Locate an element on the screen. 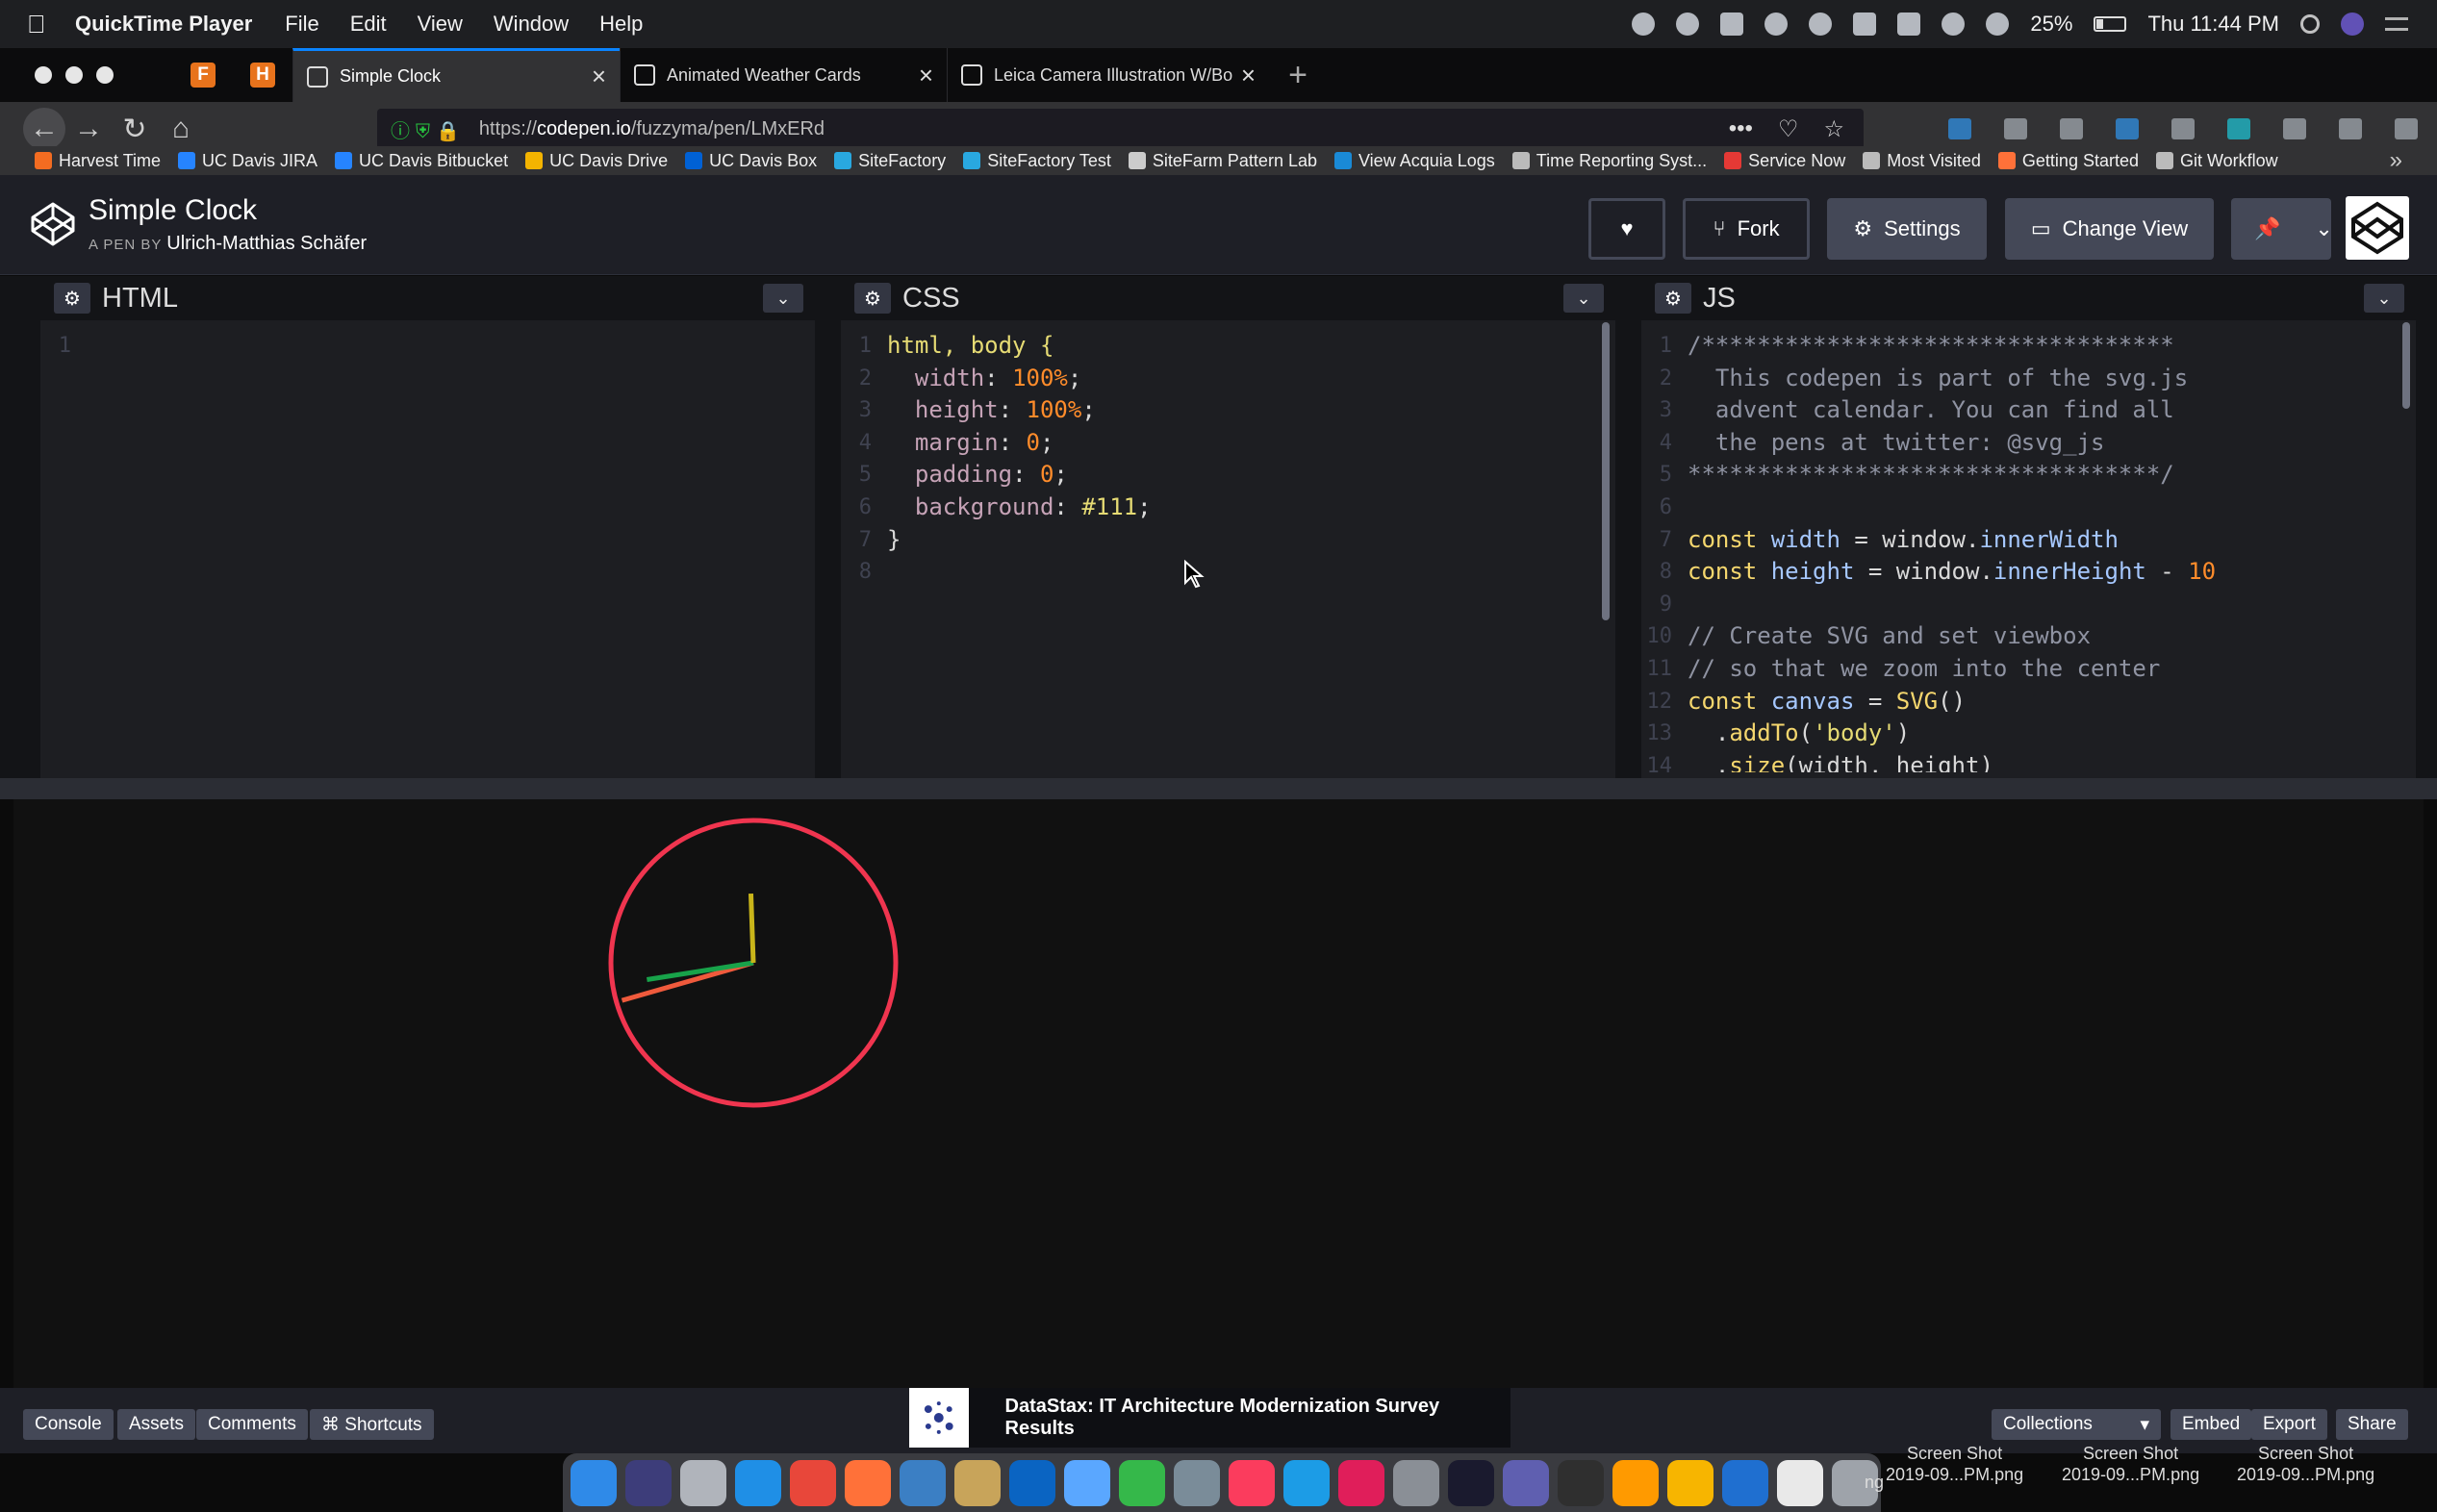 Image resolution: width=2437 pixels, height=1512 pixels. pin-button: 📌 ⌄ is located at coordinates (2282, 229).